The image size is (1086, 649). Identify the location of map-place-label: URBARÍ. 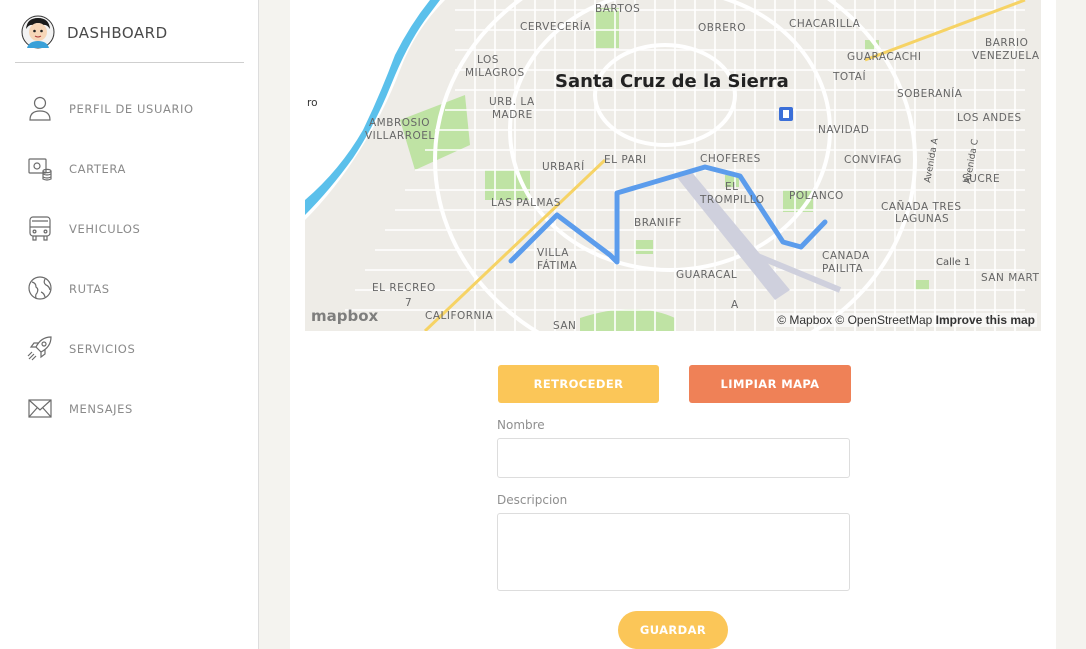
(563, 166).